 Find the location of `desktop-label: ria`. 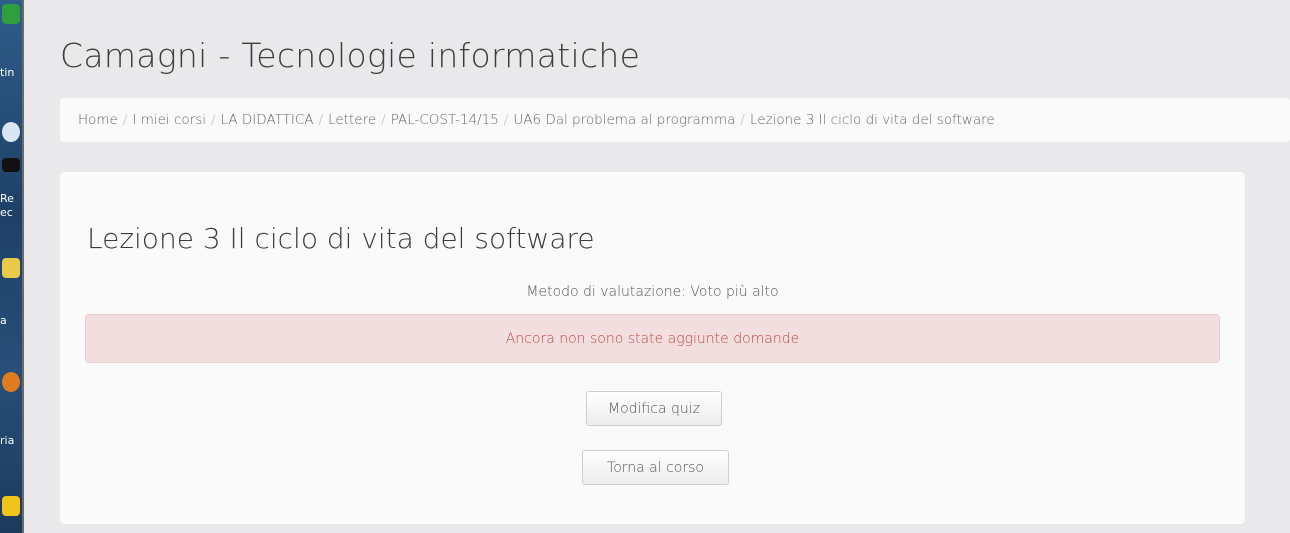

desktop-label: ria is located at coordinates (7, 440).